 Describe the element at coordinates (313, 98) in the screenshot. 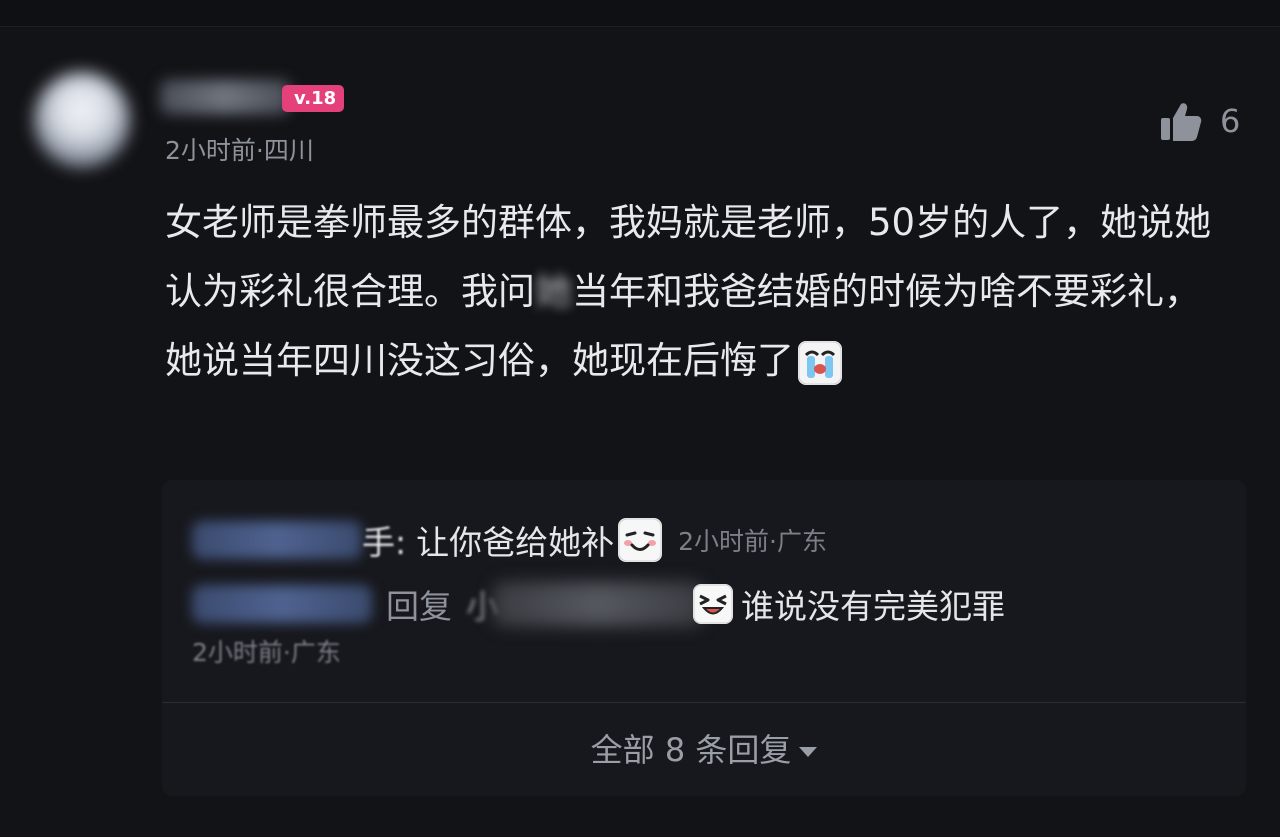

I see `level-badge: v.18` at that location.